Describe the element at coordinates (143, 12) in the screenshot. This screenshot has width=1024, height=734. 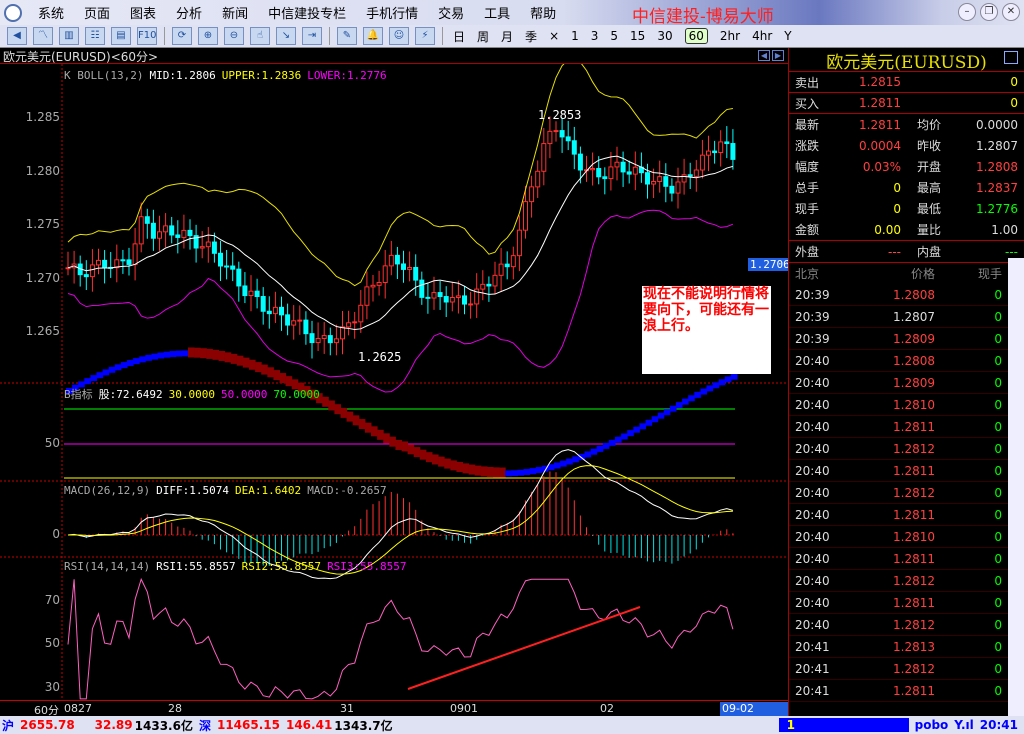
I see `menu-item: 图表` at that location.